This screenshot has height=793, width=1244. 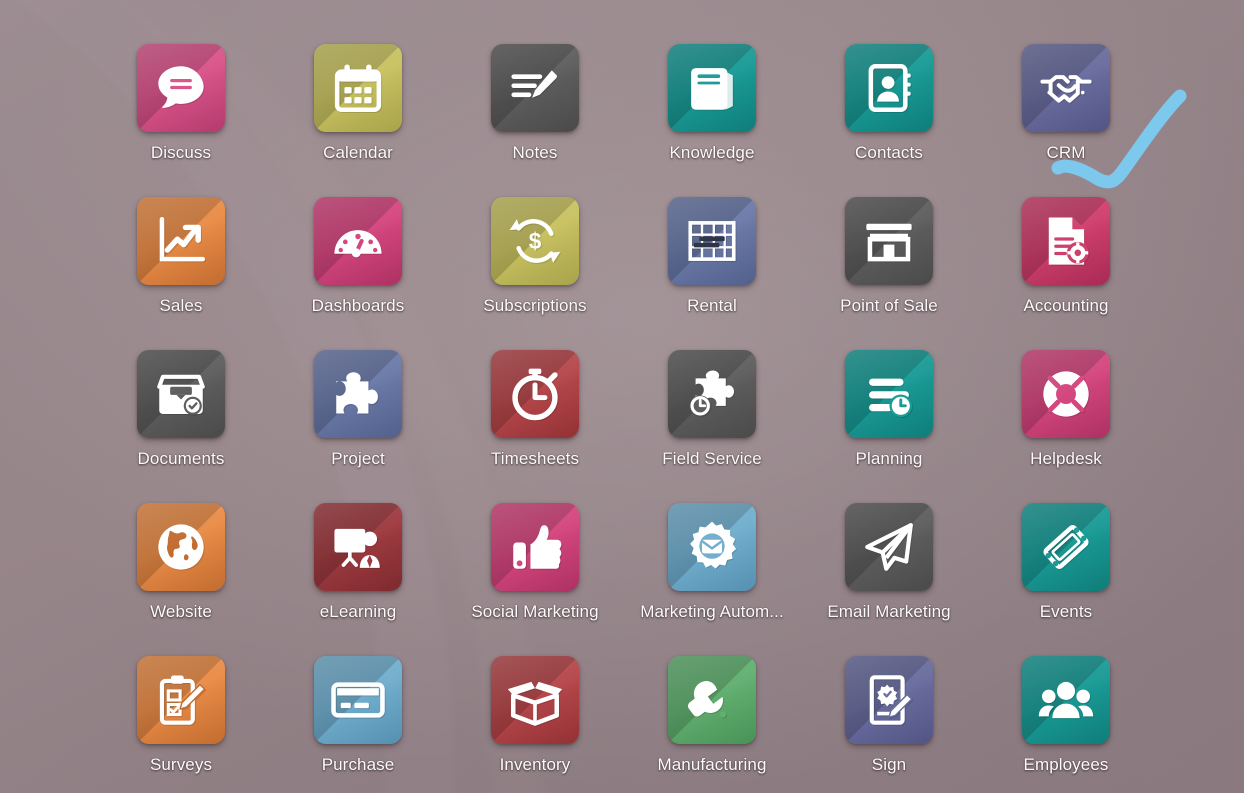 I want to click on app-item-documents: Documents, so click(x=181, y=426).